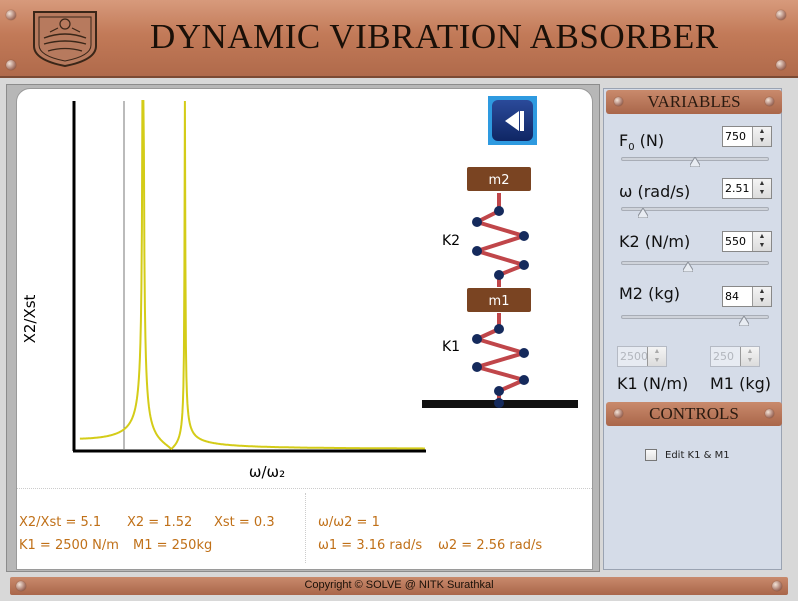 The image size is (798, 601). I want to click on omega-label: ω (rad/s), so click(655, 191).